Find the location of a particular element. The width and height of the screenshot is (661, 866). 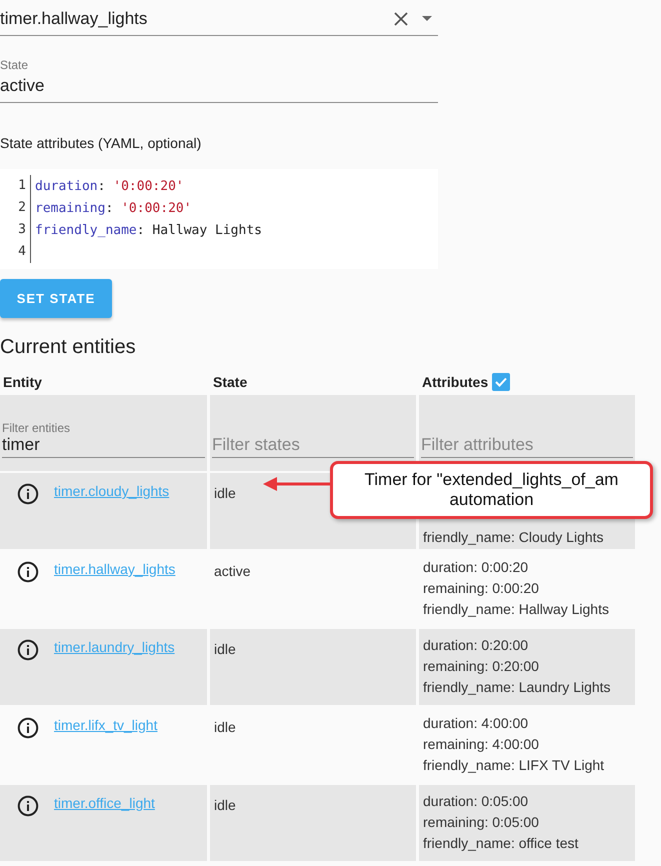

callout-text: Timer for "extended_lights_of_am automation is located at coordinates (492, 490).